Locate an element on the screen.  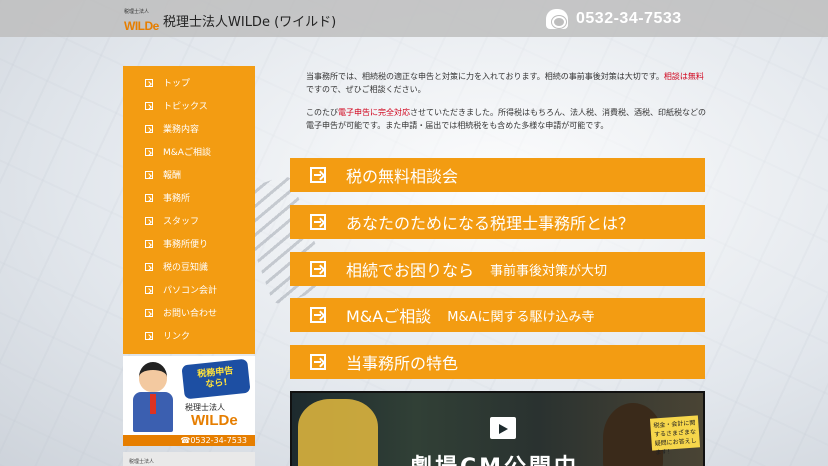
cta-title: M&Aご相談 is located at coordinates (389, 316).